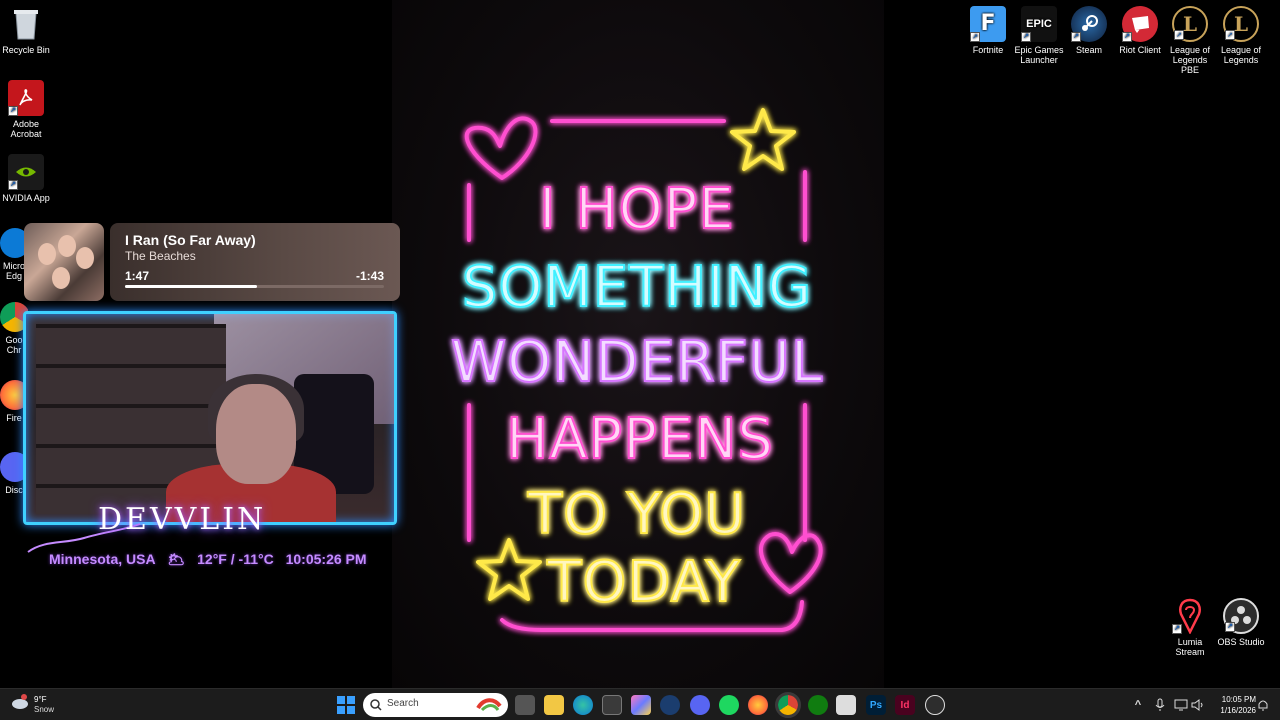 The height and width of the screenshot is (720, 1280). I want to click on desktop-icon-label: League of Legends PBE, so click(1190, 60).